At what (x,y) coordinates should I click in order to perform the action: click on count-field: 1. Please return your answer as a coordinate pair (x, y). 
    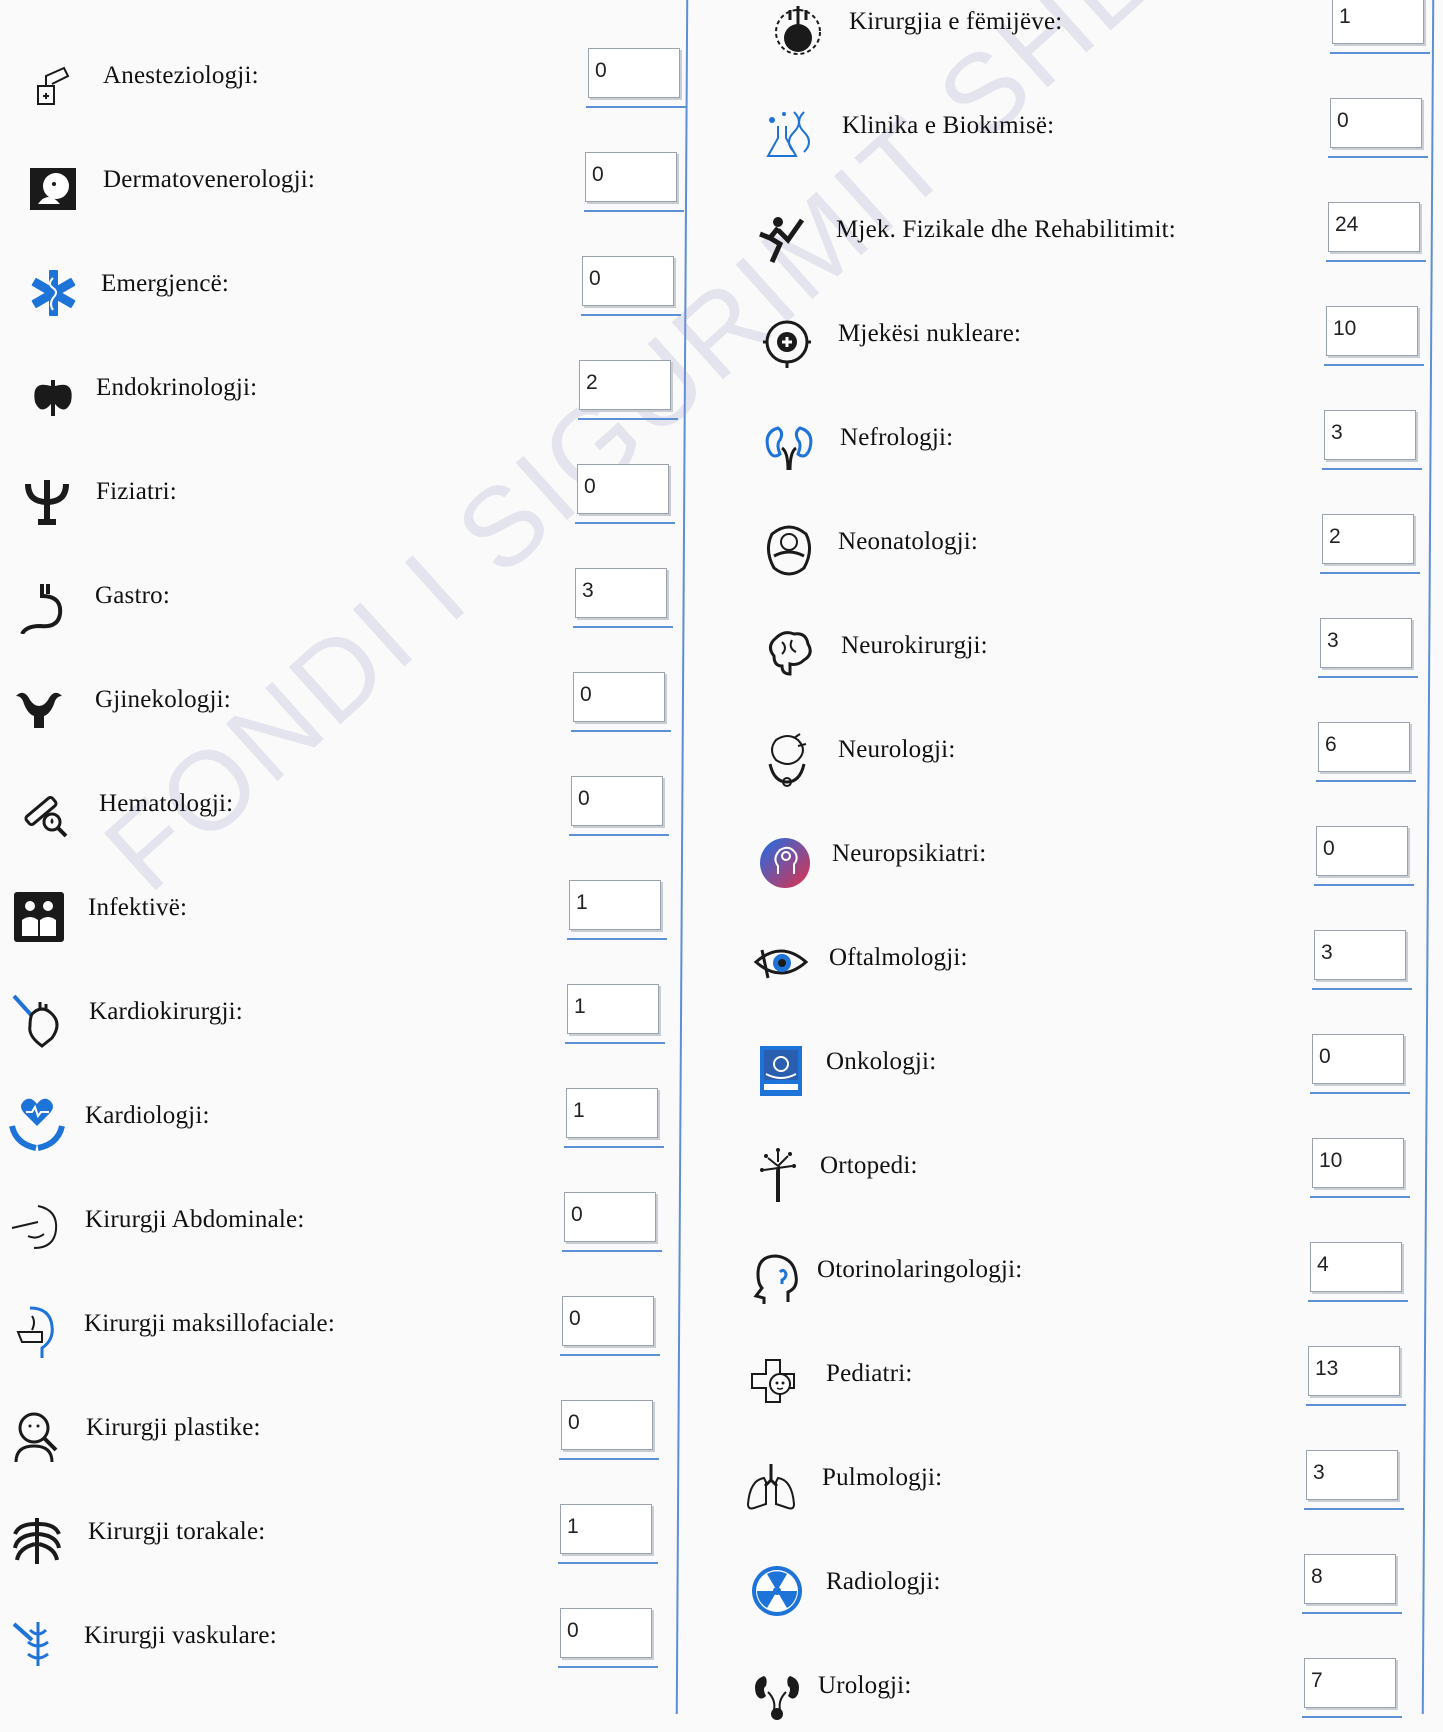
    Looking at the image, I should click on (1378, 22).